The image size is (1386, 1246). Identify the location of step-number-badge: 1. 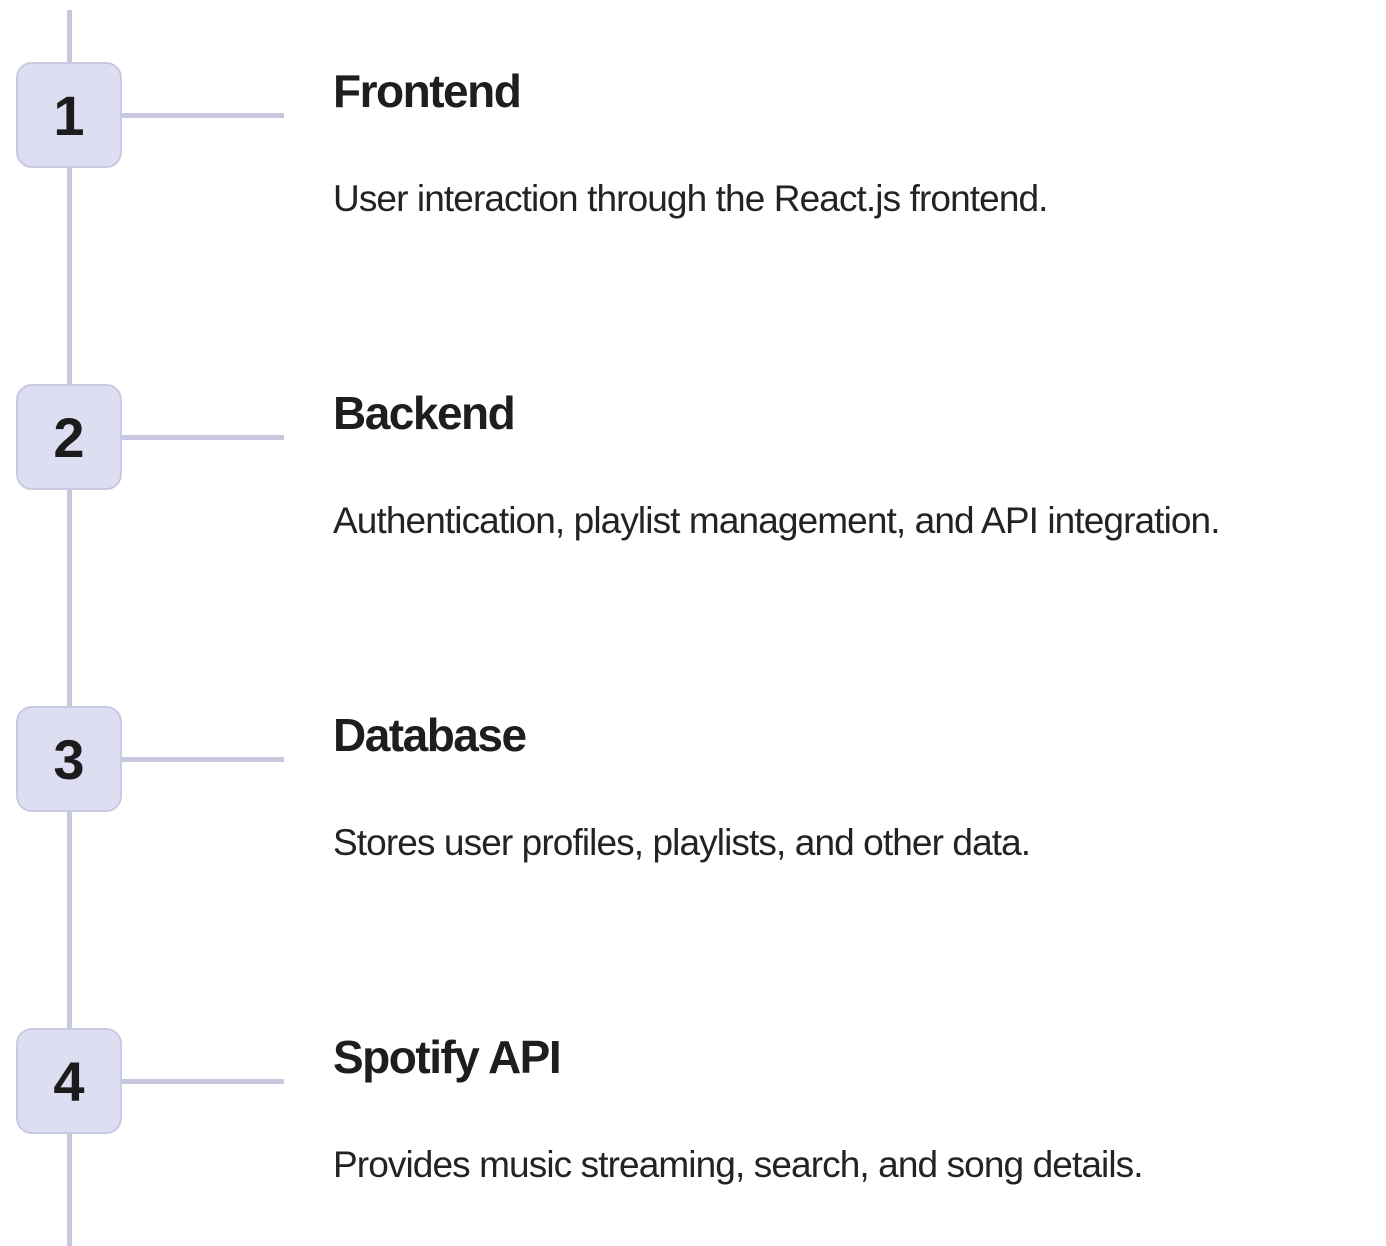
(69, 115).